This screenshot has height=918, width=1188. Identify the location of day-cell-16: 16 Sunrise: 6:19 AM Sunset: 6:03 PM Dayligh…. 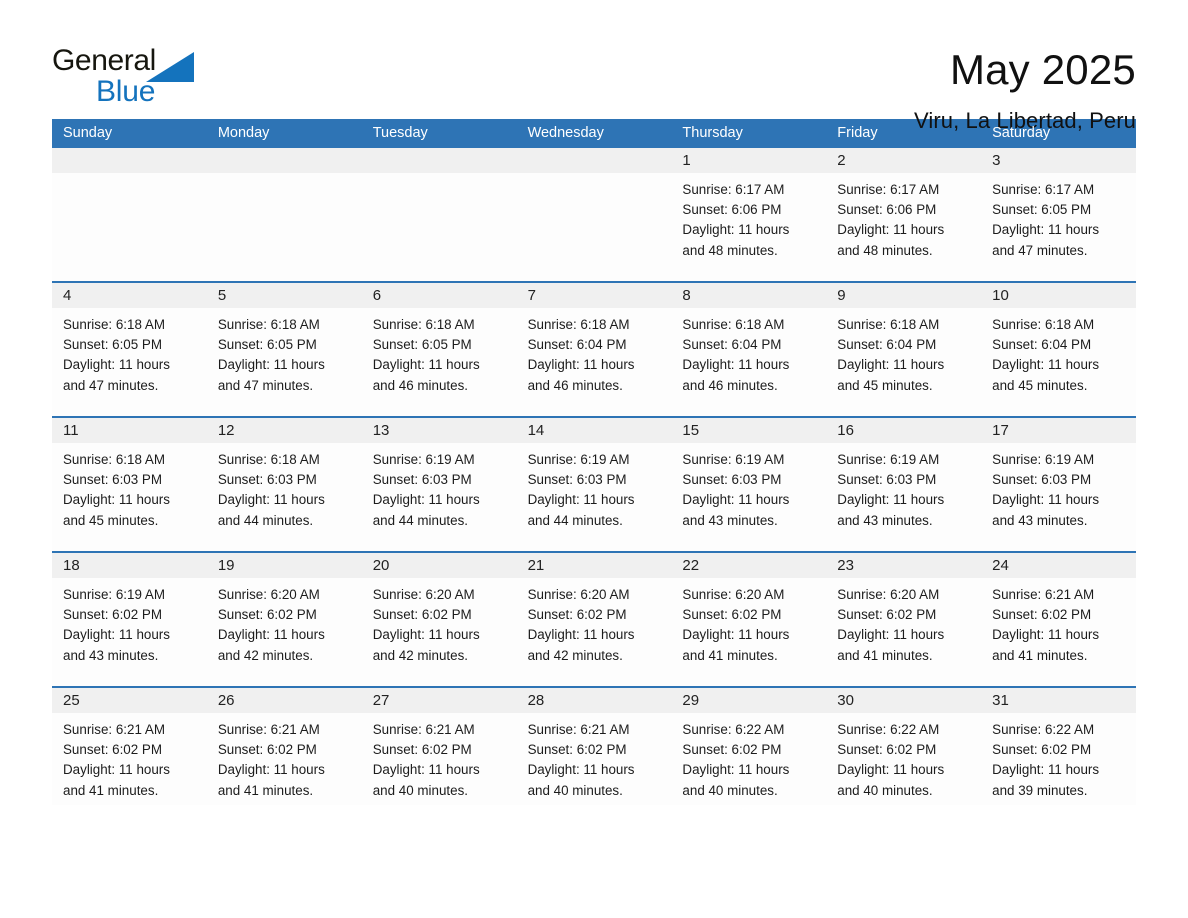
(904, 484).